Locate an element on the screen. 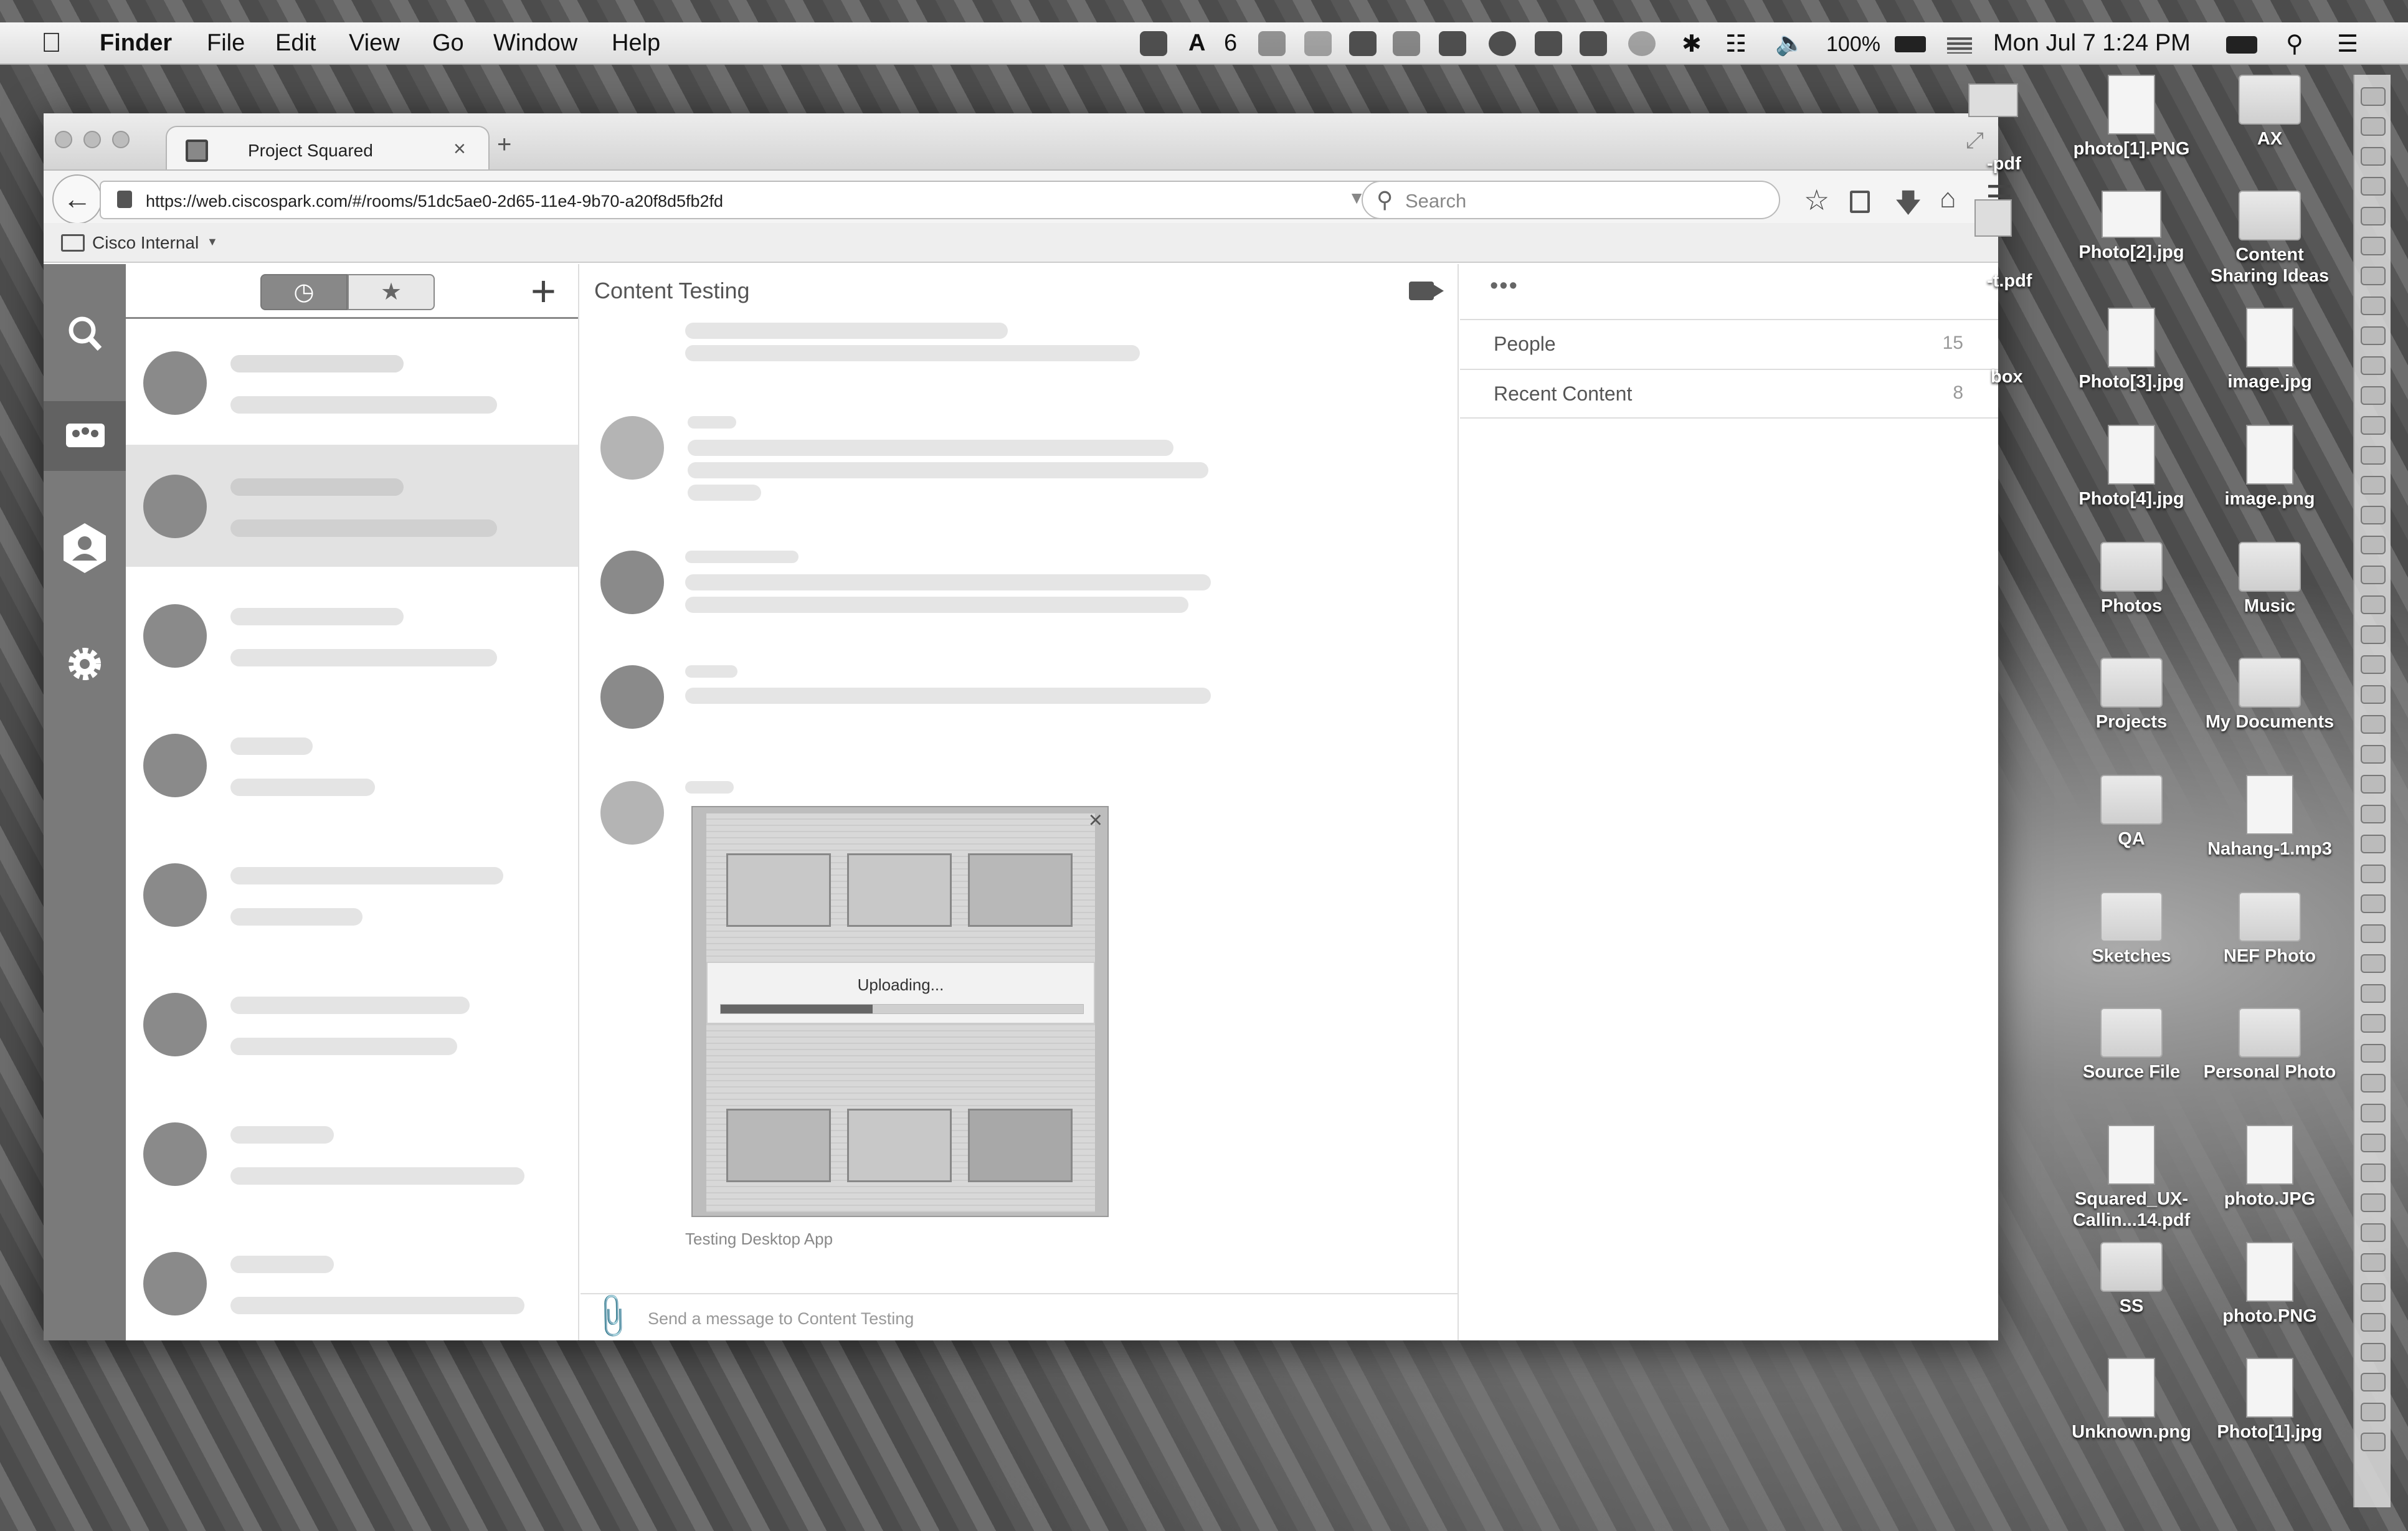  flag-icon is located at coordinates (1959, 45).